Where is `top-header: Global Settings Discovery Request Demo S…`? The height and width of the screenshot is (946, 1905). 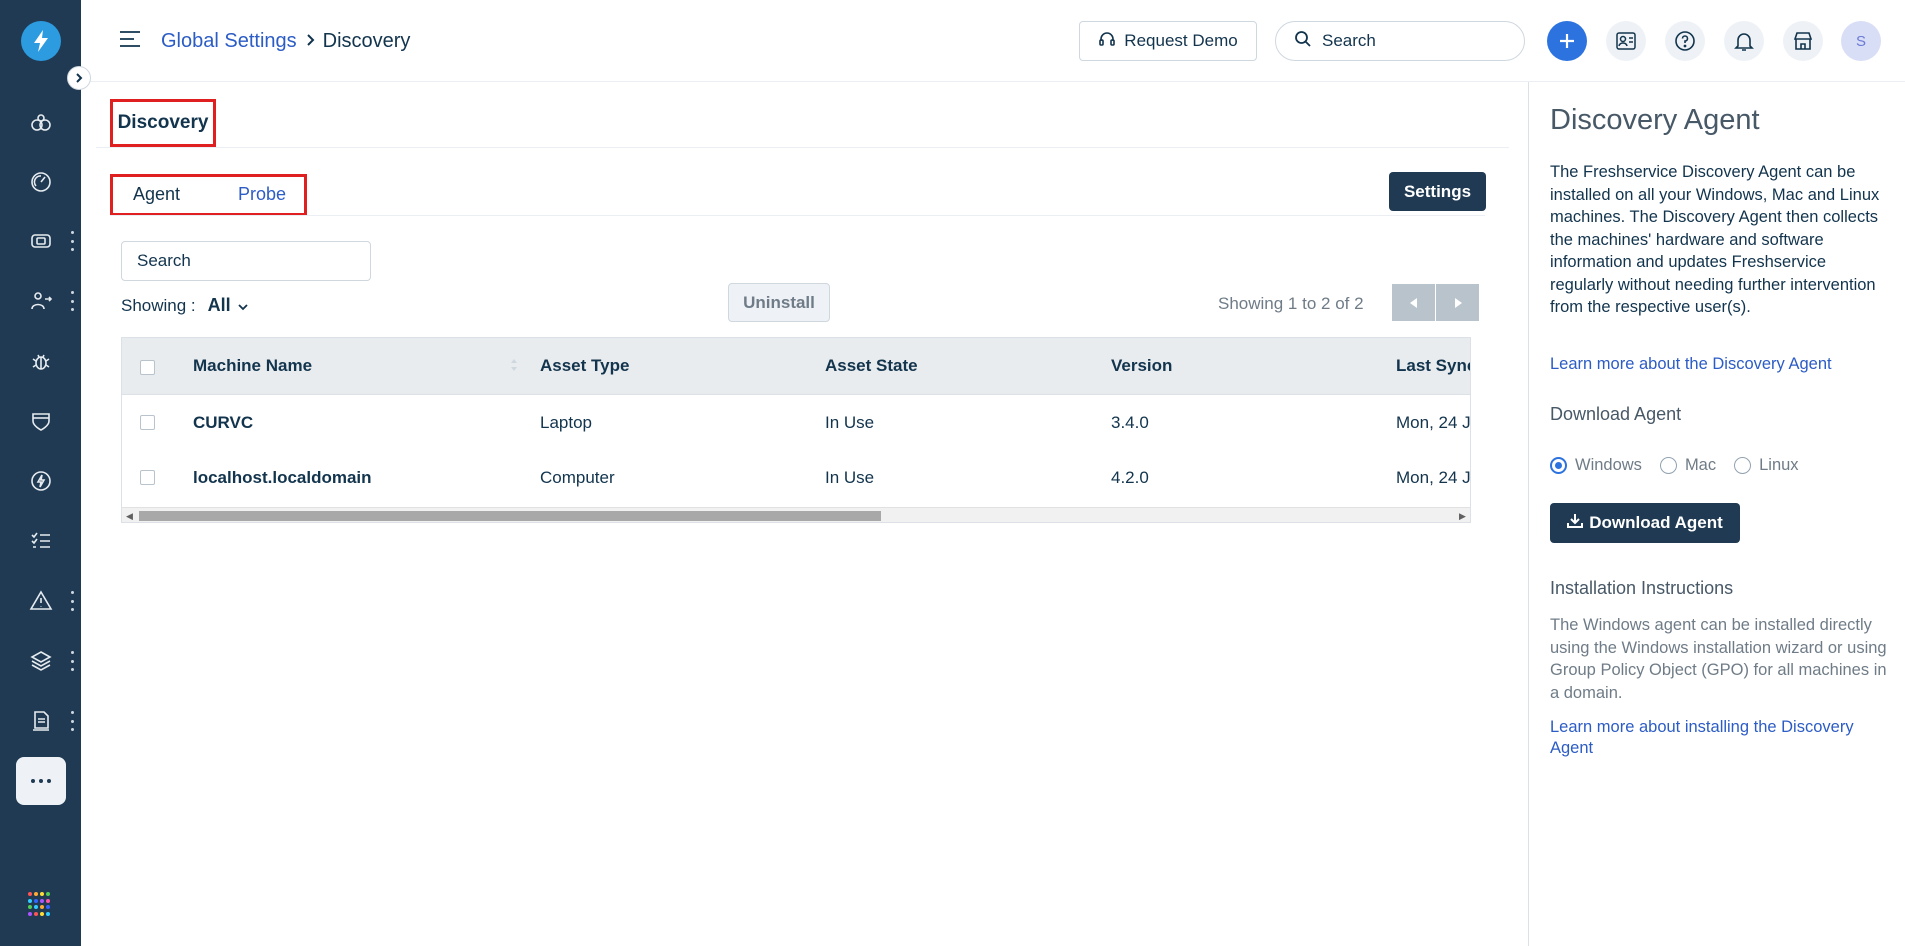 top-header: Global Settings Discovery Request Demo S… is located at coordinates (993, 41).